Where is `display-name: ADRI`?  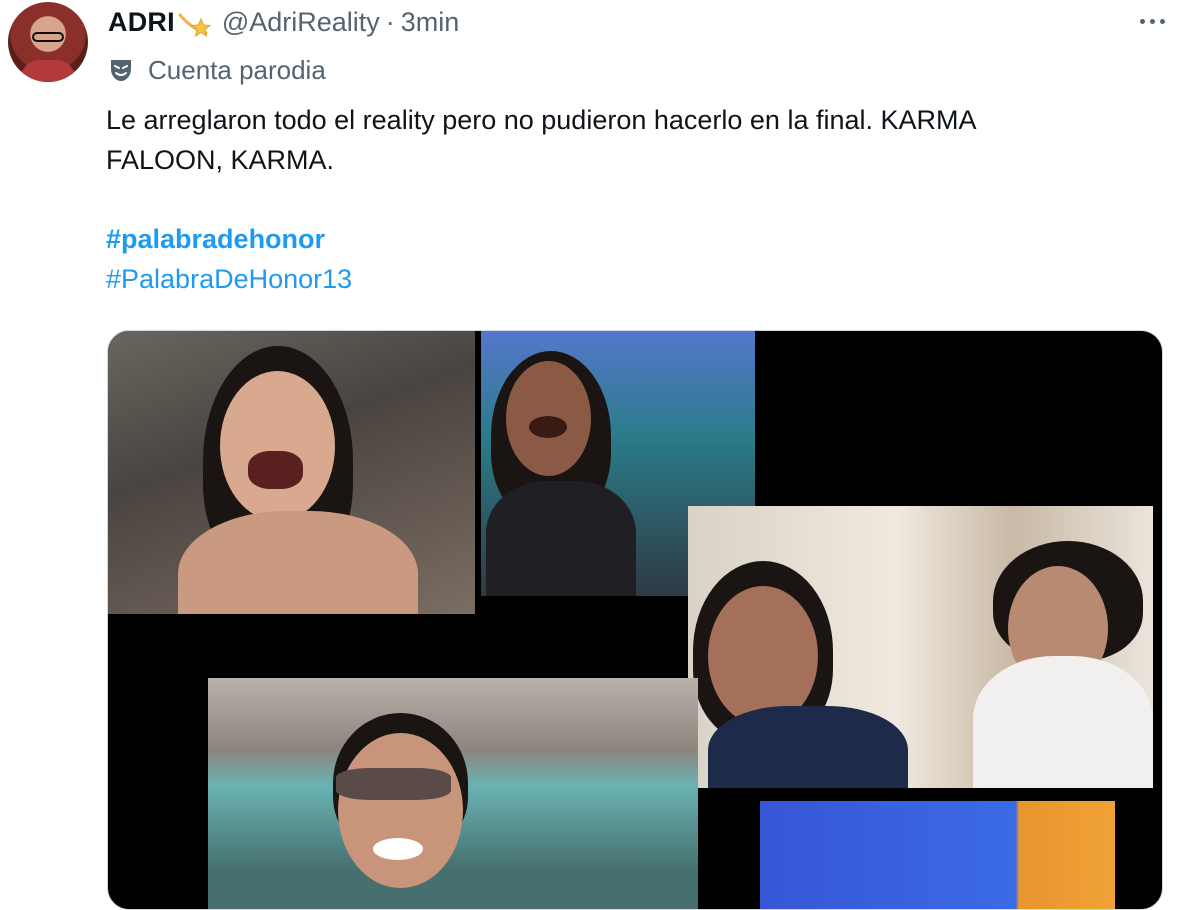
display-name: ADRI is located at coordinates (141, 22).